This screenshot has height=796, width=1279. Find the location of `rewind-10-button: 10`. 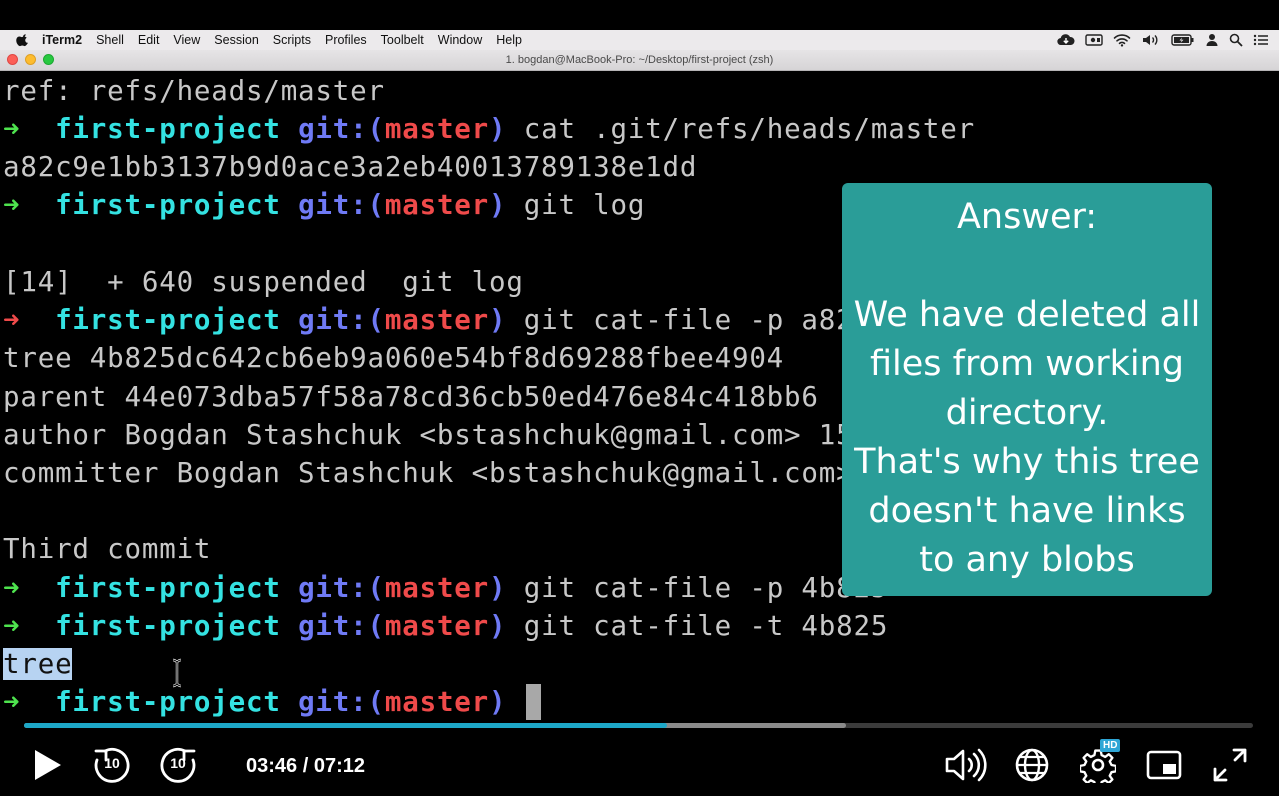

rewind-10-button: 10 is located at coordinates (112, 765).